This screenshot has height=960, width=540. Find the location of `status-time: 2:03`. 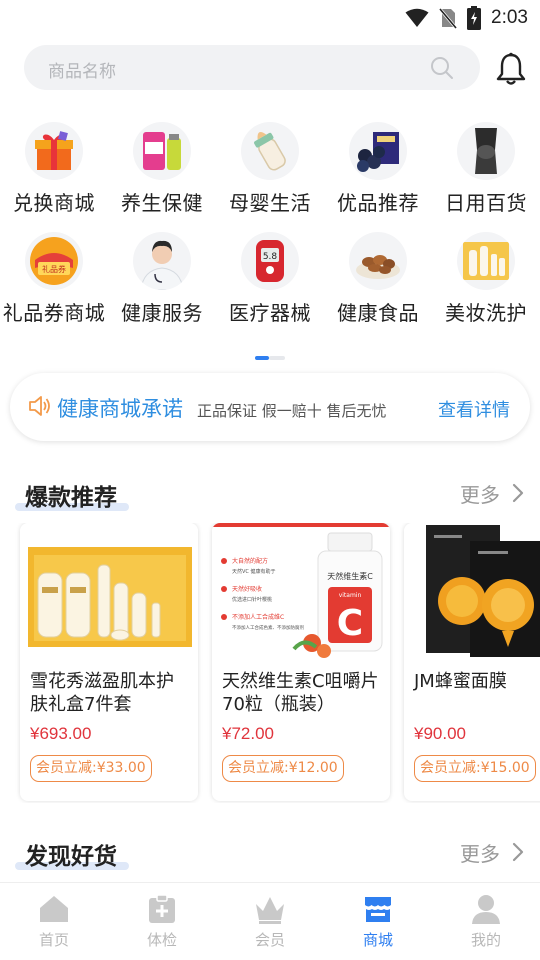

status-time: 2:03 is located at coordinates (509, 17).